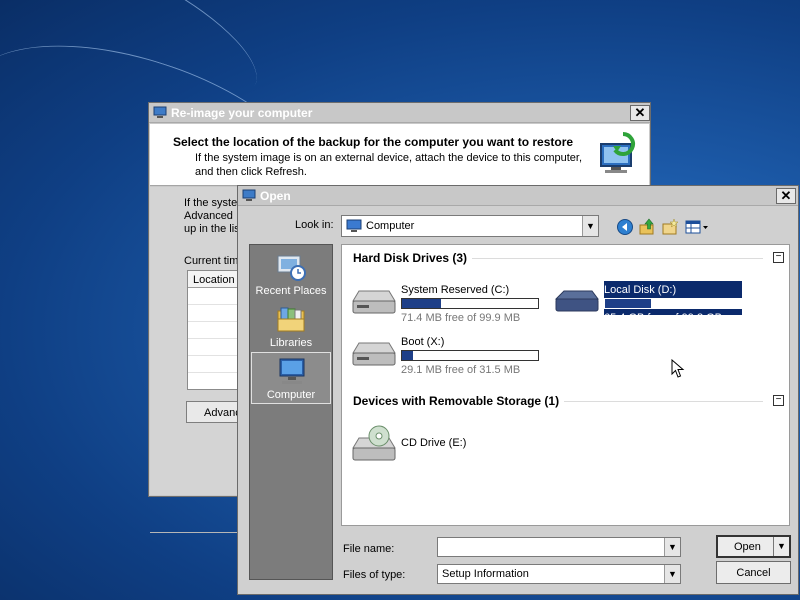  Describe the element at coordinates (640, 113) in the screenshot. I see `reimage-close-button: ✕` at that location.